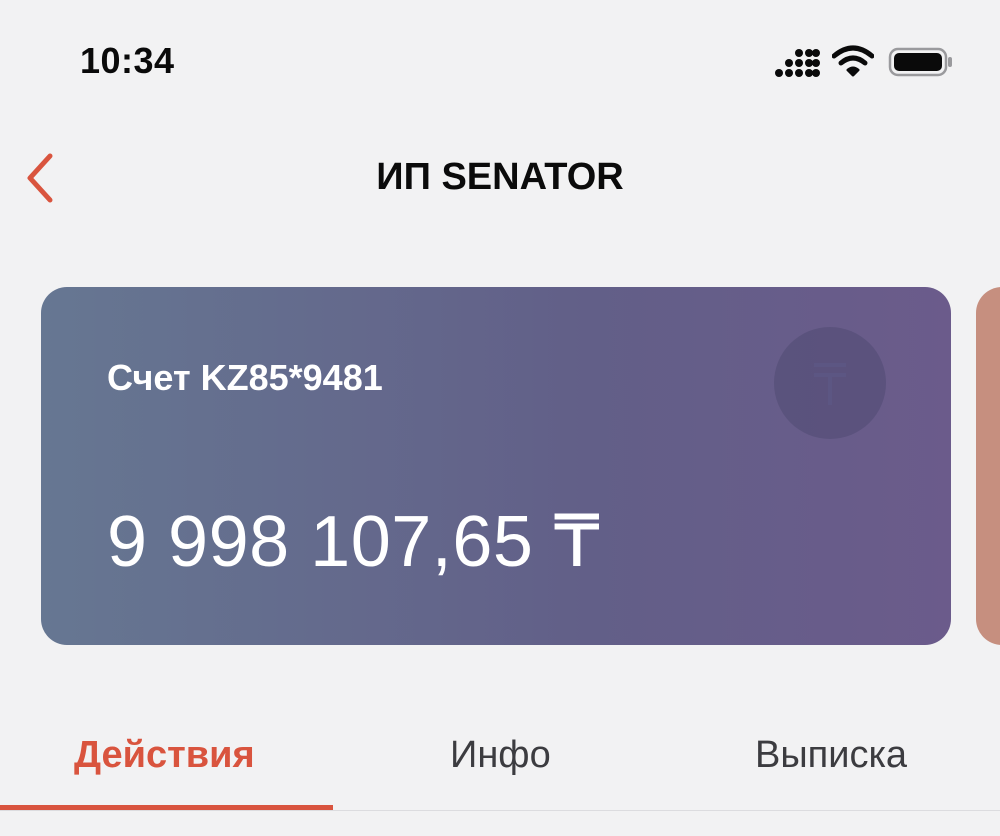 The width and height of the screenshot is (1000, 836). Describe the element at coordinates (500, 177) in the screenshot. I see `page-title: ИП SENATOR` at that location.